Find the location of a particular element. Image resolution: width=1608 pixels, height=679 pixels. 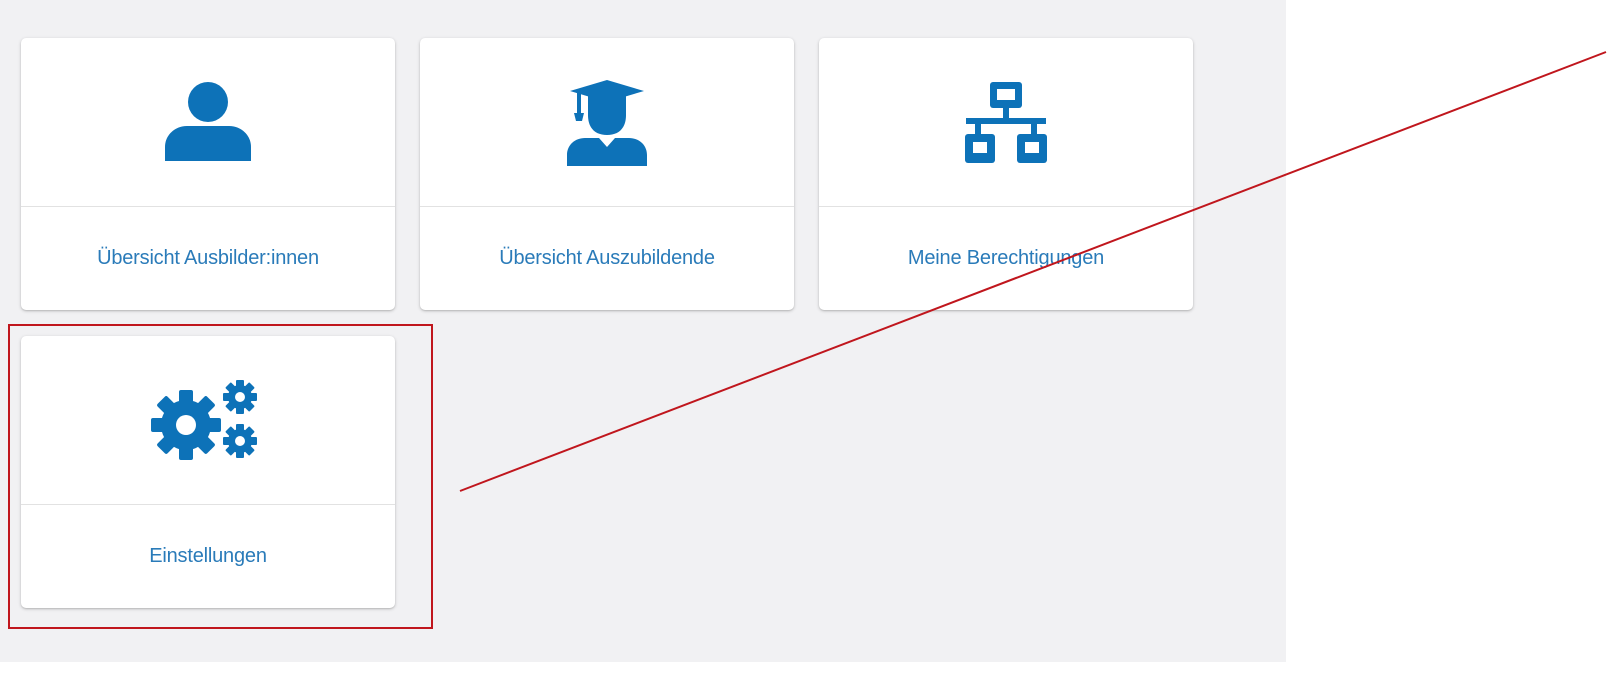

tile-label: Übersicht Ausbilder:innen is located at coordinates (208, 258).